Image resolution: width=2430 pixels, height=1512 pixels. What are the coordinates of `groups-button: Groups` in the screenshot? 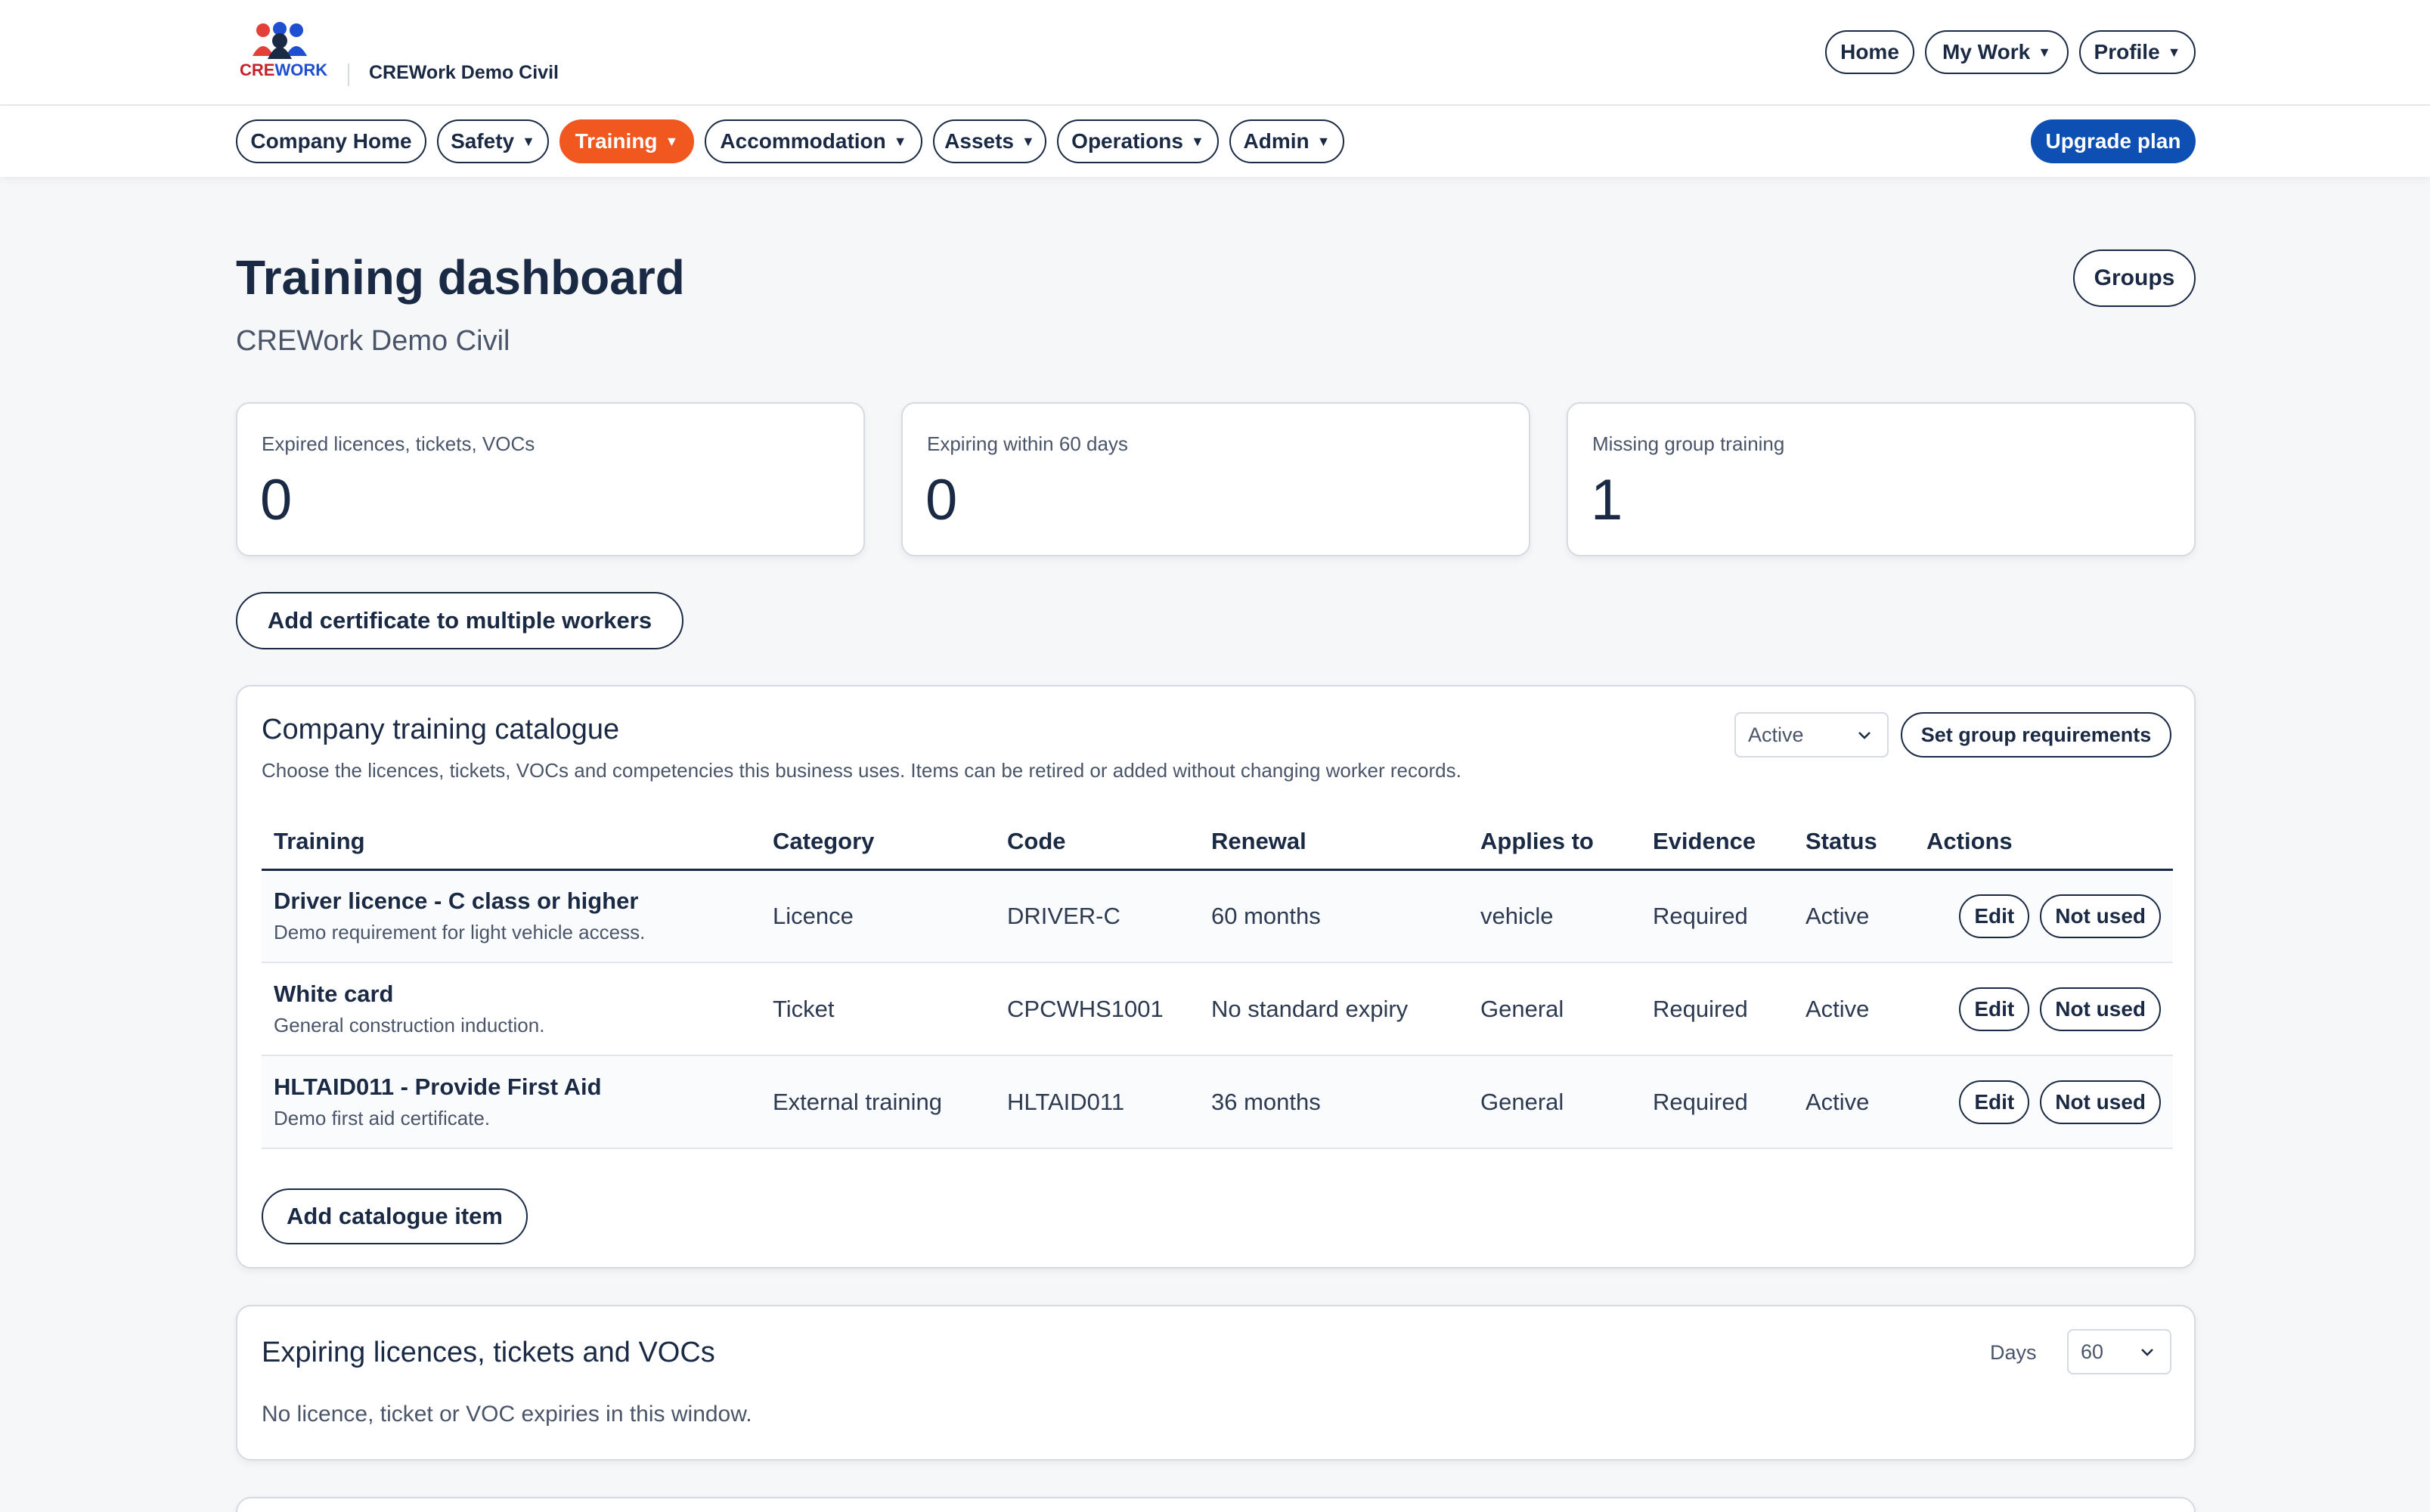 It's located at (2134, 278).